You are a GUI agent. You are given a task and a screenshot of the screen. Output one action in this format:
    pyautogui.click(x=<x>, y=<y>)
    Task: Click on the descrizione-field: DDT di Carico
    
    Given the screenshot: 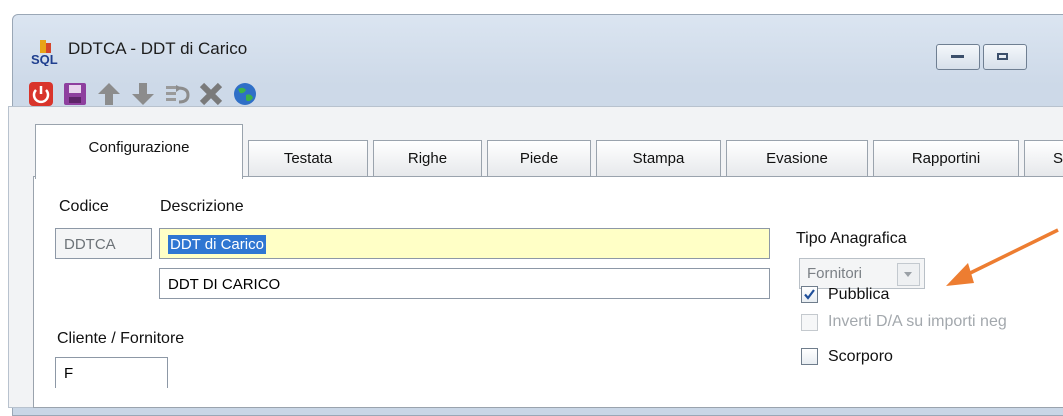 What is the action you would take?
    pyautogui.click(x=464, y=243)
    